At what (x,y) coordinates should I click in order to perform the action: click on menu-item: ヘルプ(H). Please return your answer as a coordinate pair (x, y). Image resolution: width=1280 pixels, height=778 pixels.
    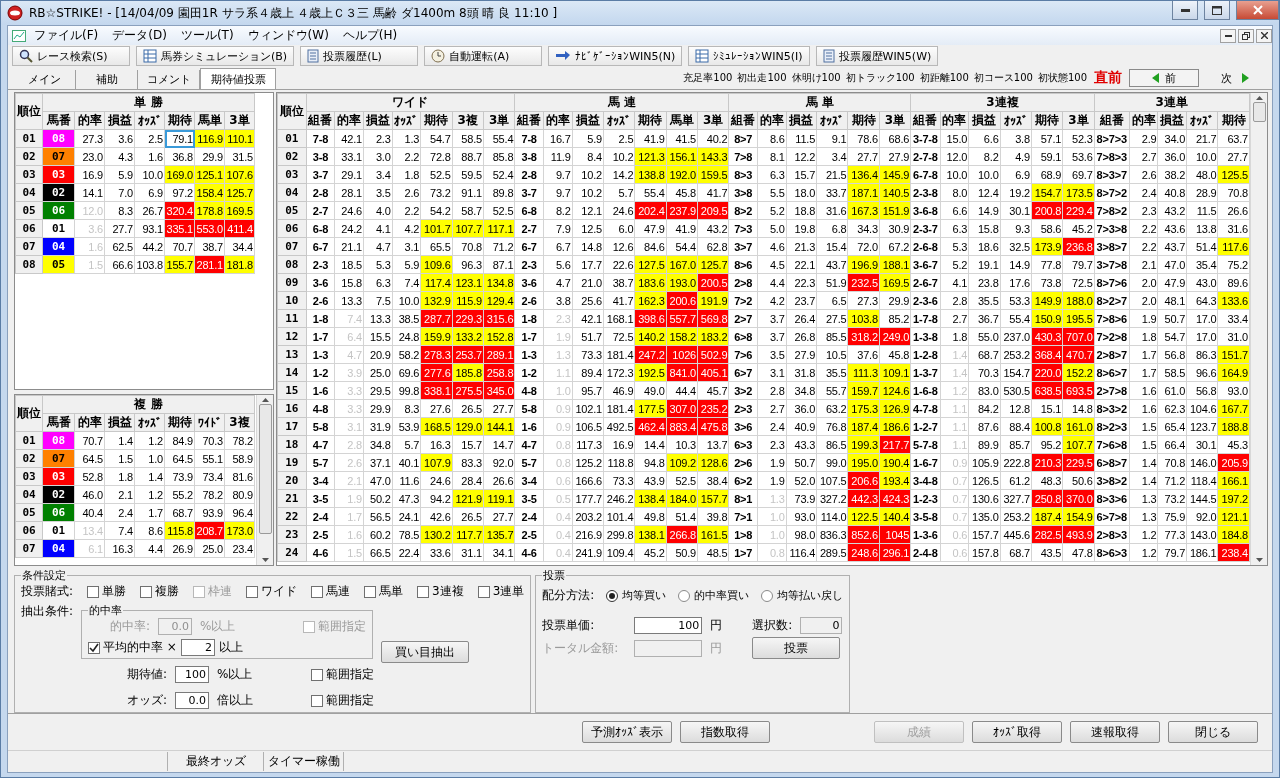
    Looking at the image, I should click on (370, 35).